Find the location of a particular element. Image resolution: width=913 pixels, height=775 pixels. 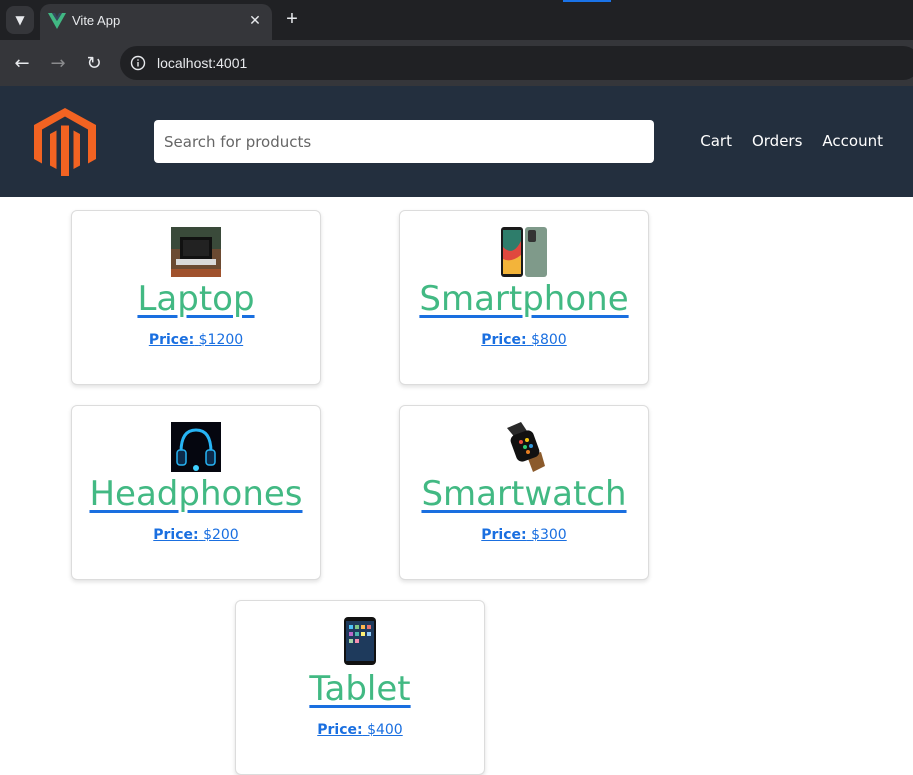

smartphone-image is located at coordinates (524, 252).